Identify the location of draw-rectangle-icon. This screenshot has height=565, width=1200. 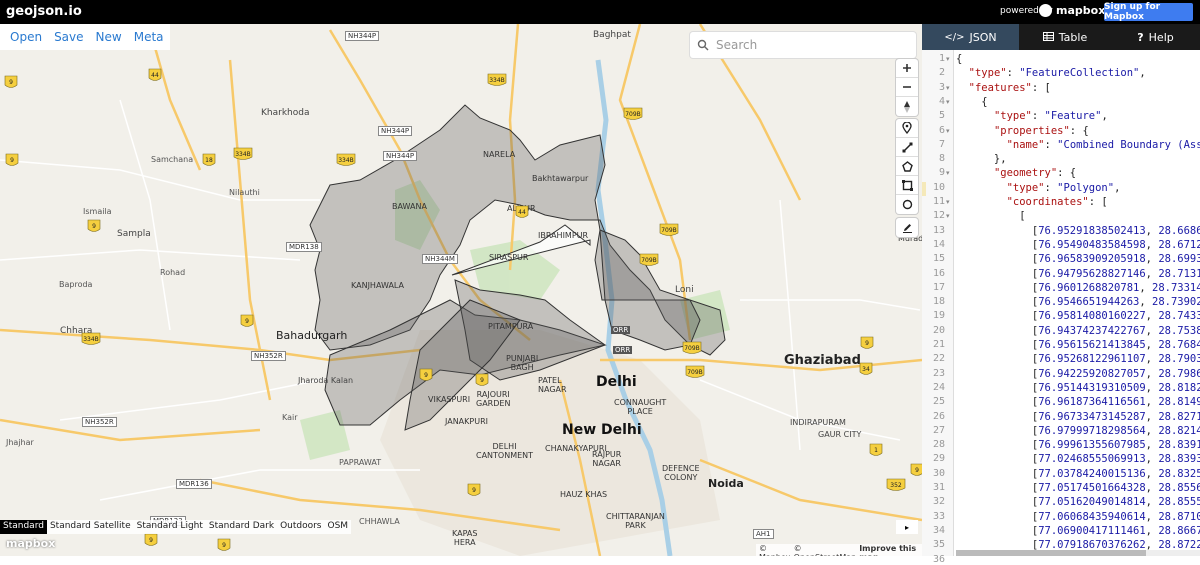
(907, 185).